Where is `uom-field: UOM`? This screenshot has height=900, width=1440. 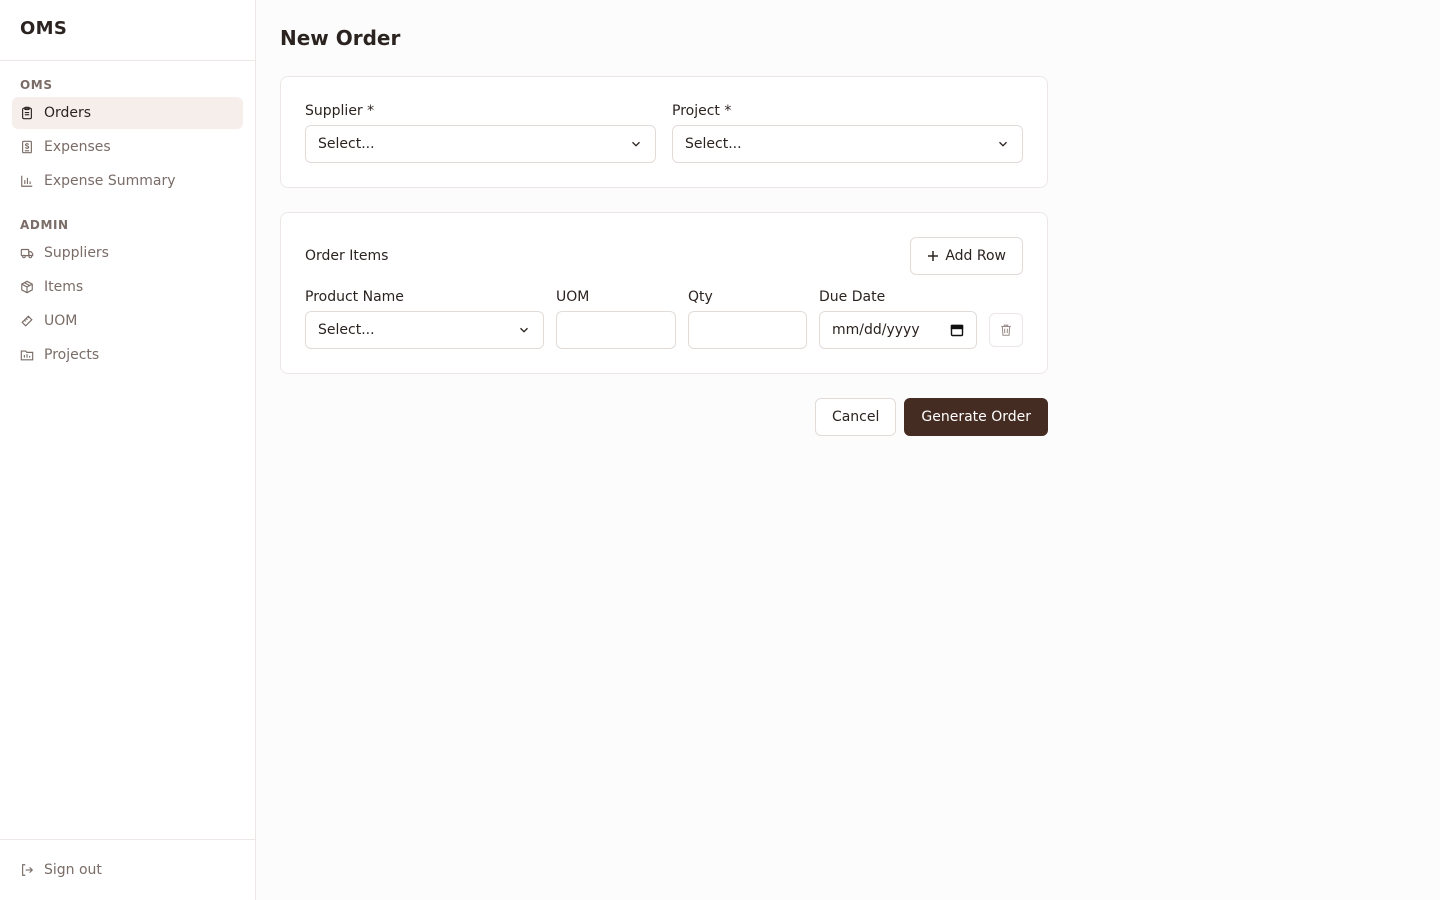
uom-field: UOM is located at coordinates (616, 318).